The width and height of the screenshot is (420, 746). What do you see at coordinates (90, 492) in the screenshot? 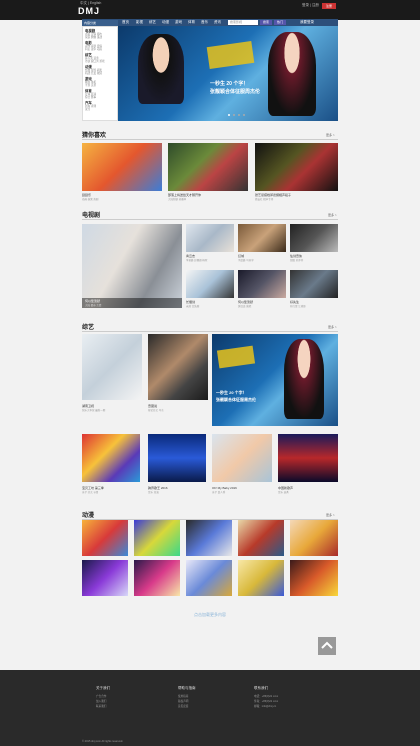
I see `variety-sub-3: 亲子 综艺 节目` at bounding box center [90, 492].